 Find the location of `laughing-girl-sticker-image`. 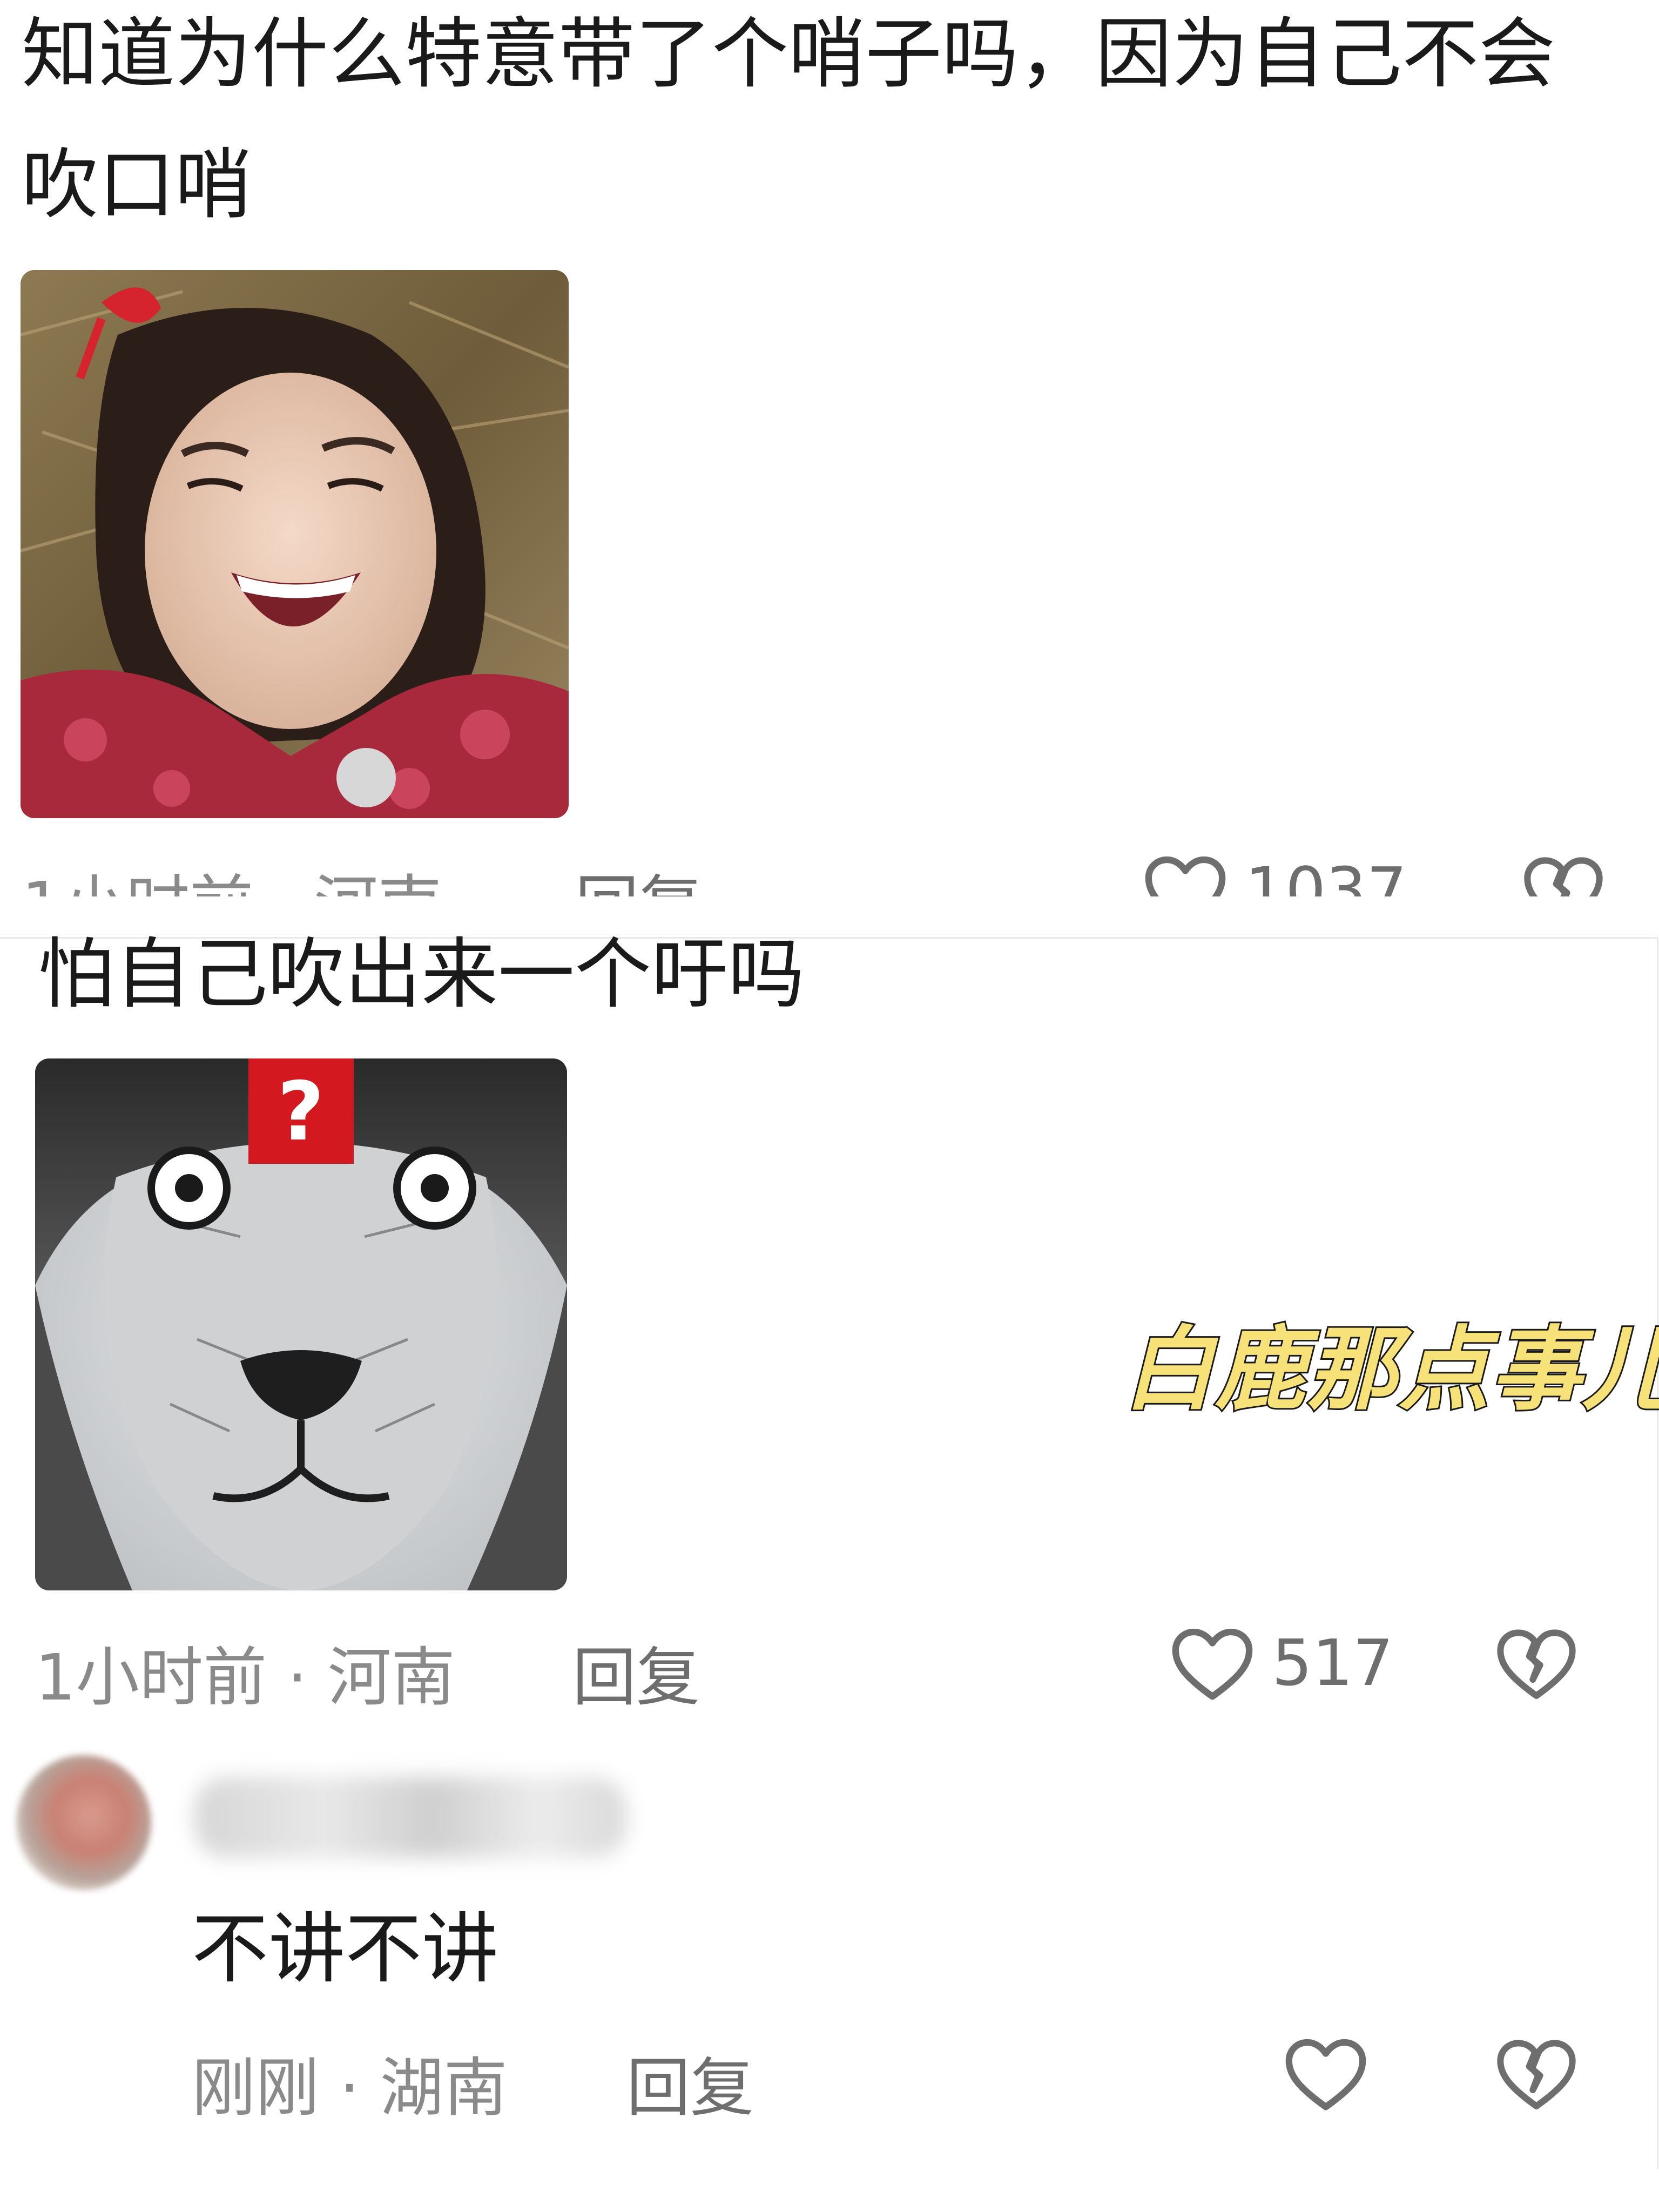

laughing-girl-sticker-image is located at coordinates (295, 544).